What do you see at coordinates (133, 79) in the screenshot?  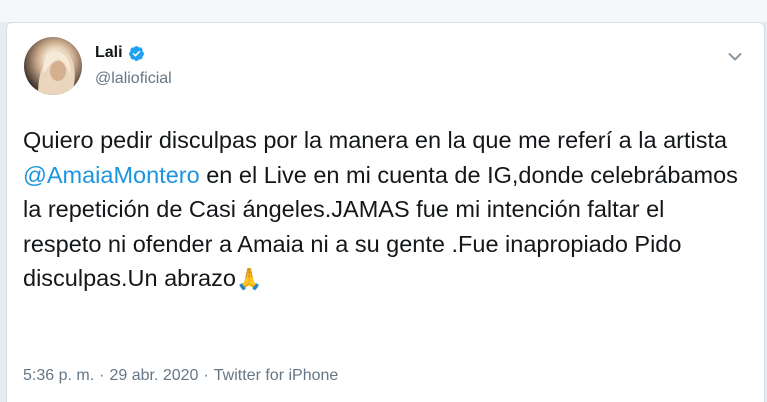 I see `author-handle: @lalioficial` at bounding box center [133, 79].